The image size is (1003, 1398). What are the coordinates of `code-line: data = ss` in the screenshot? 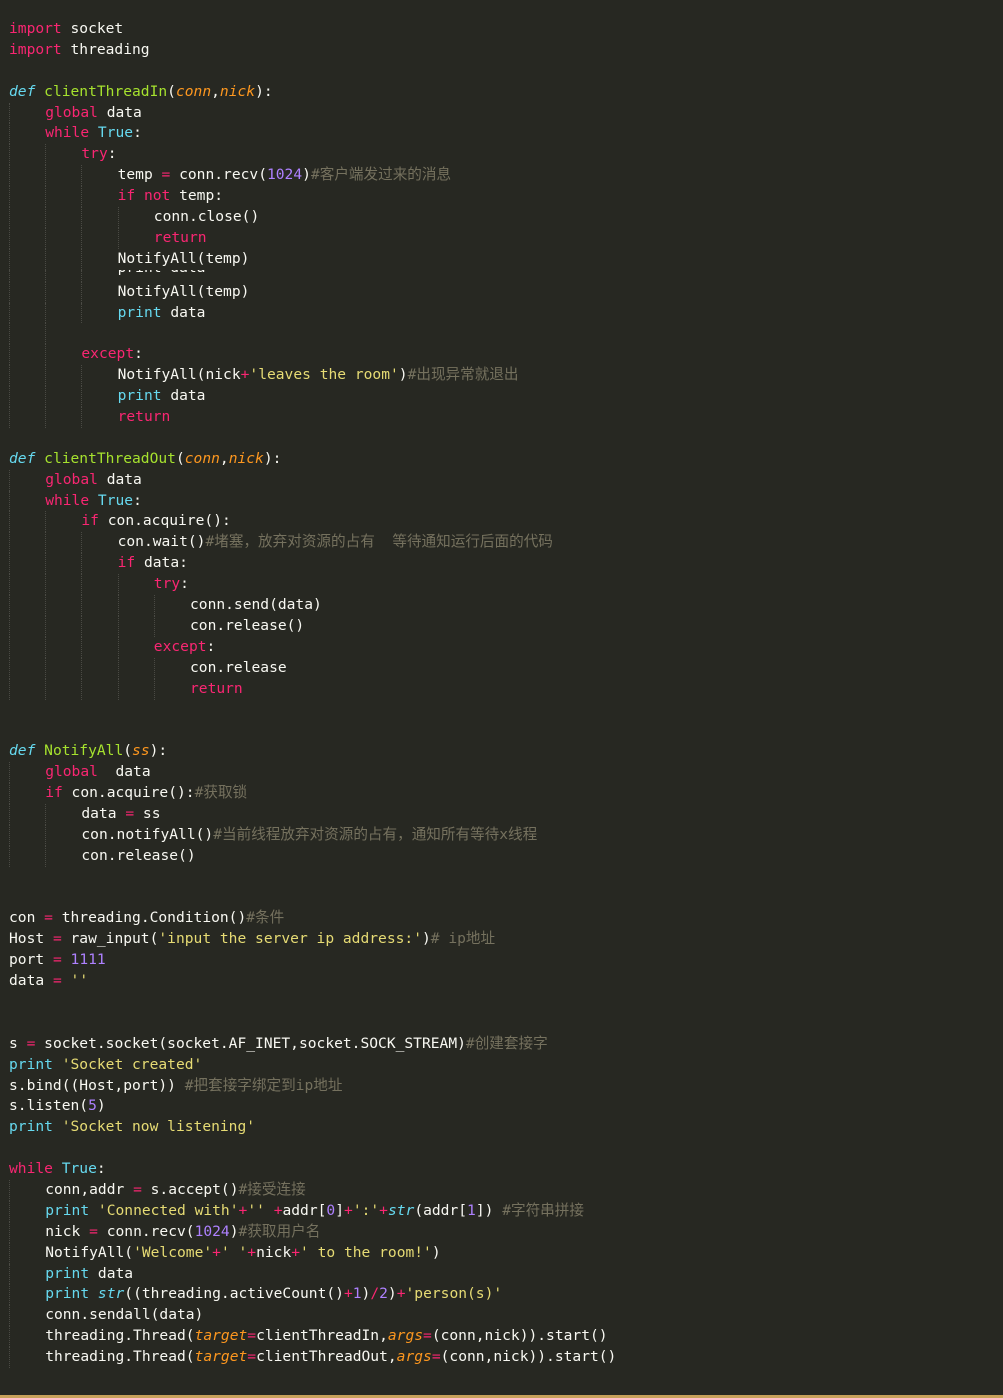 It's located at (501, 814).